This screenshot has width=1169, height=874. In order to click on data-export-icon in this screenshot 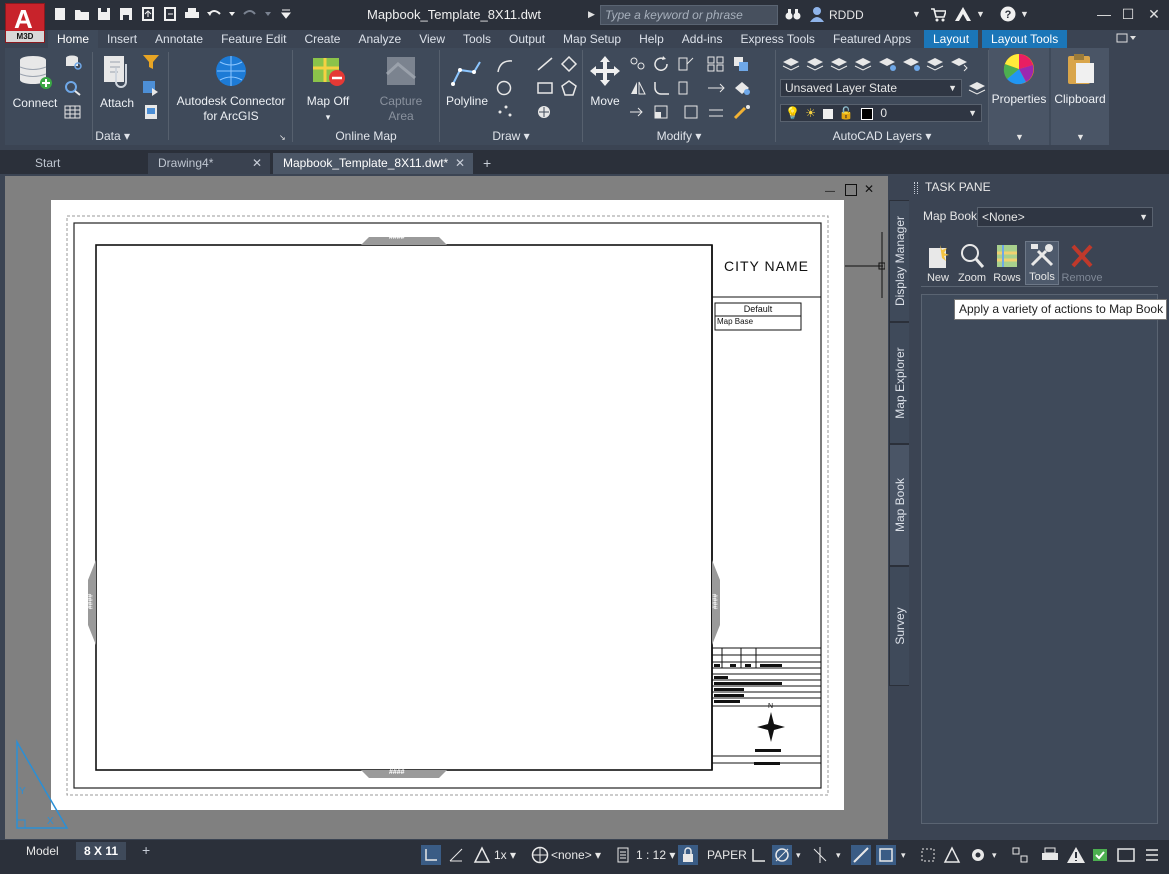, I will do `click(151, 88)`.